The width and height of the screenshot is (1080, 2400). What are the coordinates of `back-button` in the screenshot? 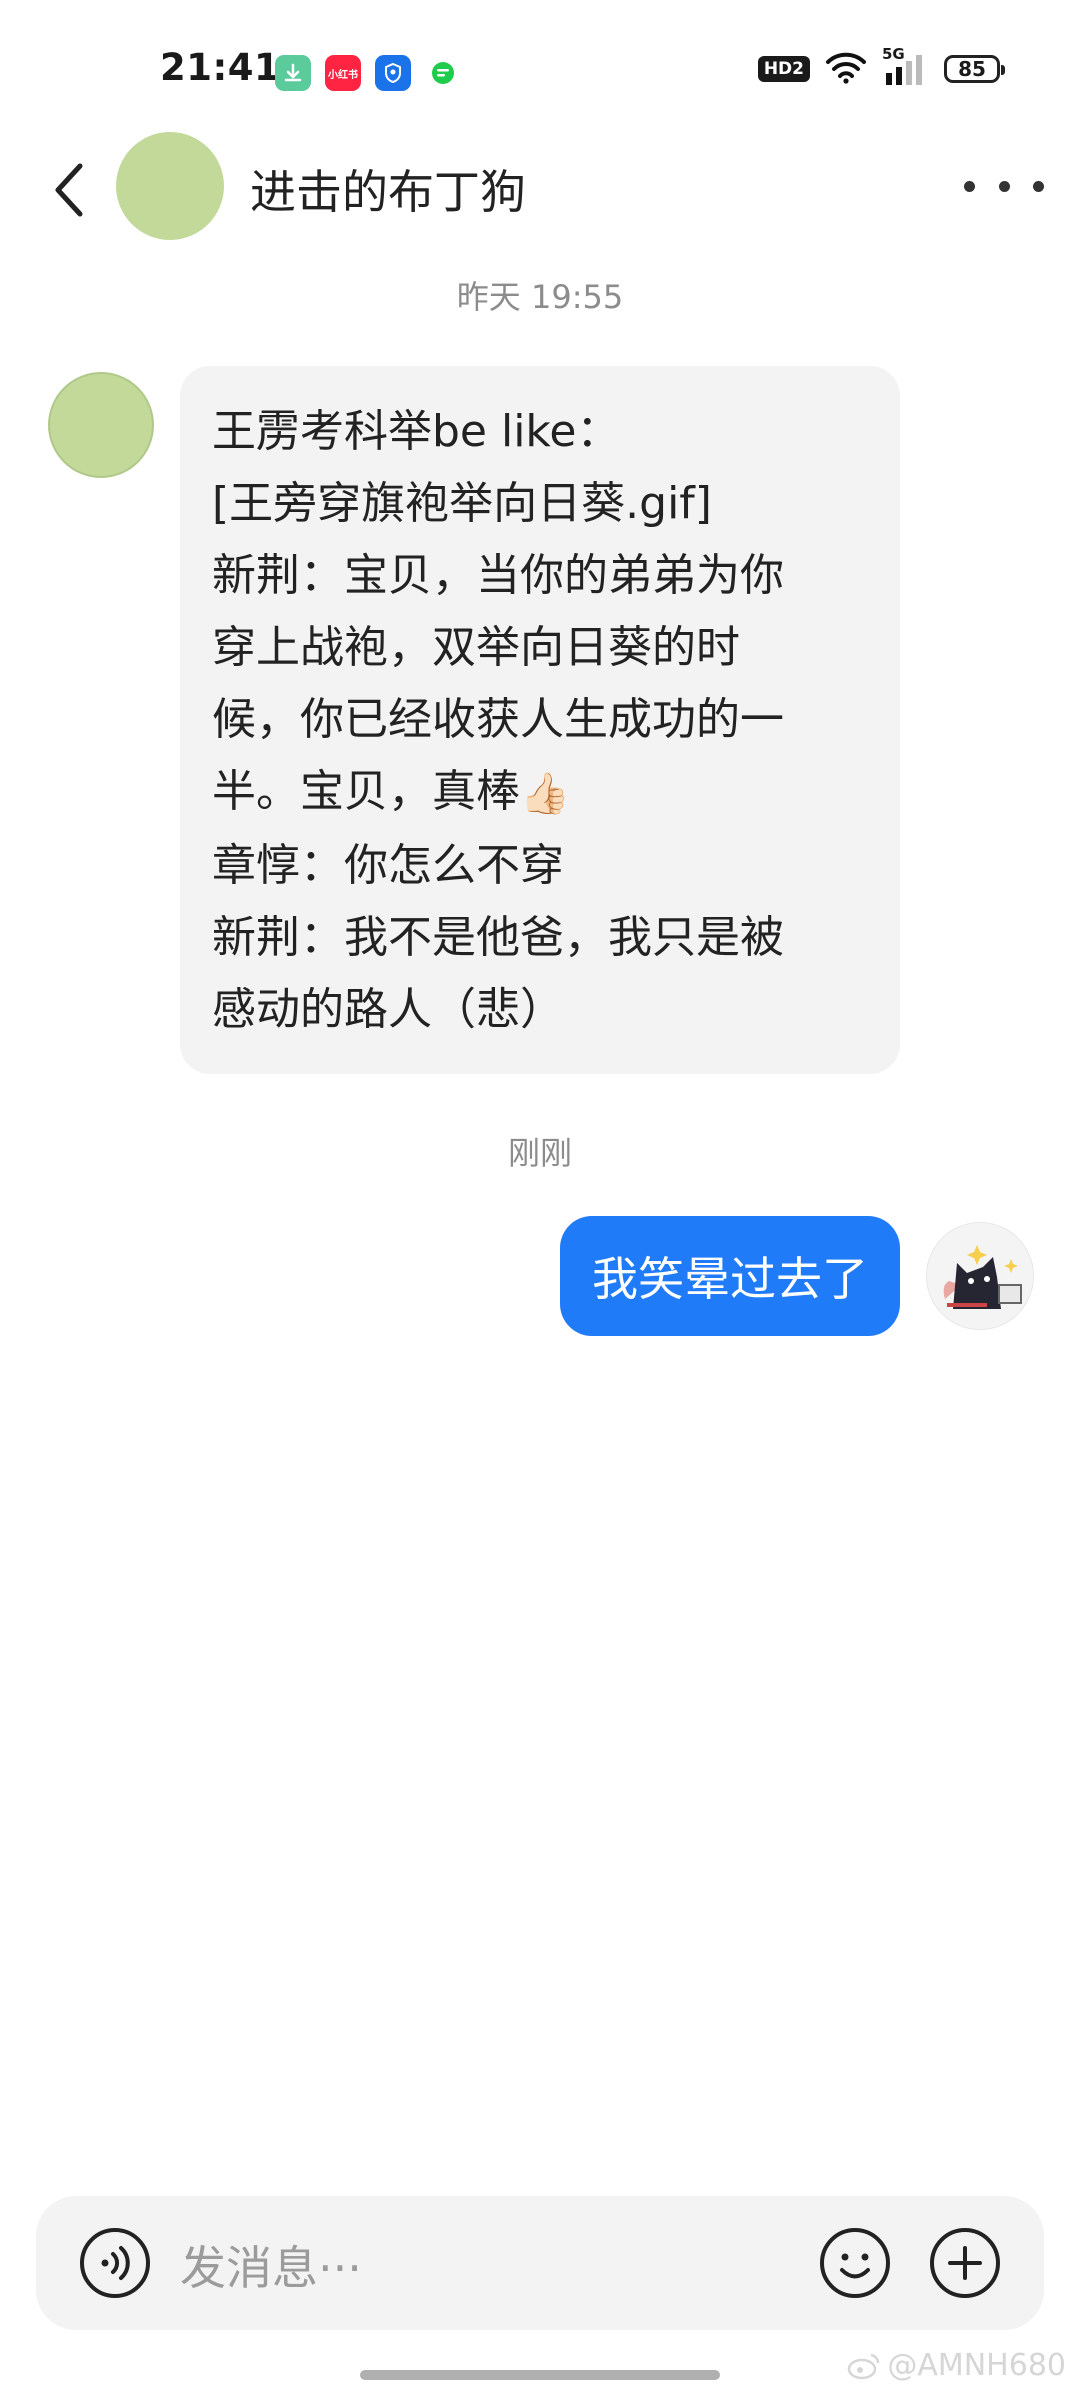 It's located at (72, 190).